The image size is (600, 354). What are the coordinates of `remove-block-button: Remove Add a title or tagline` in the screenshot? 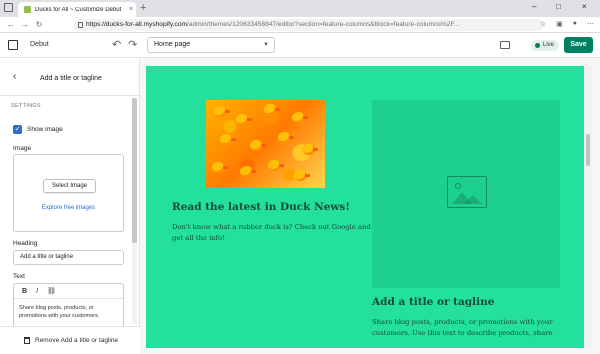 It's located at (70, 340).